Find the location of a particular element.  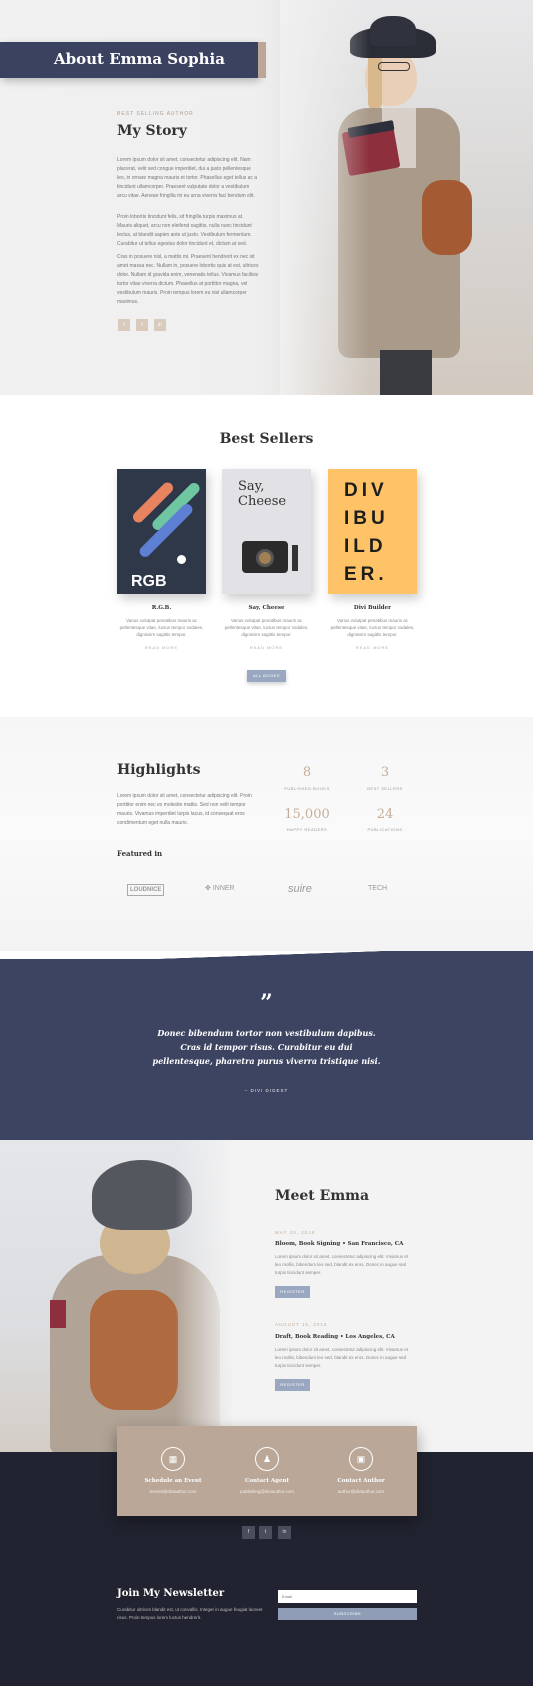

stat-happy-readers-label: HAPPY READERS is located at coordinates (307, 829).